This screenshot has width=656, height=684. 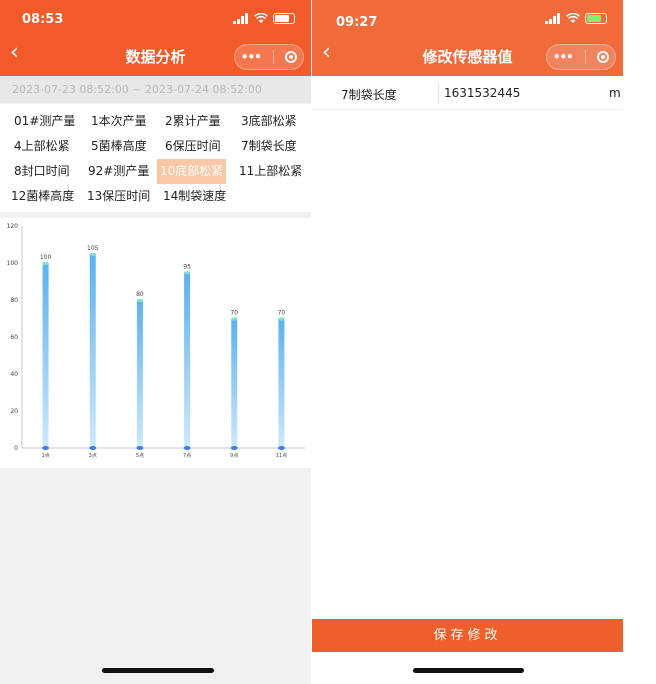 What do you see at coordinates (93, 248) in the screenshot?
I see `data-label: 105` at bounding box center [93, 248].